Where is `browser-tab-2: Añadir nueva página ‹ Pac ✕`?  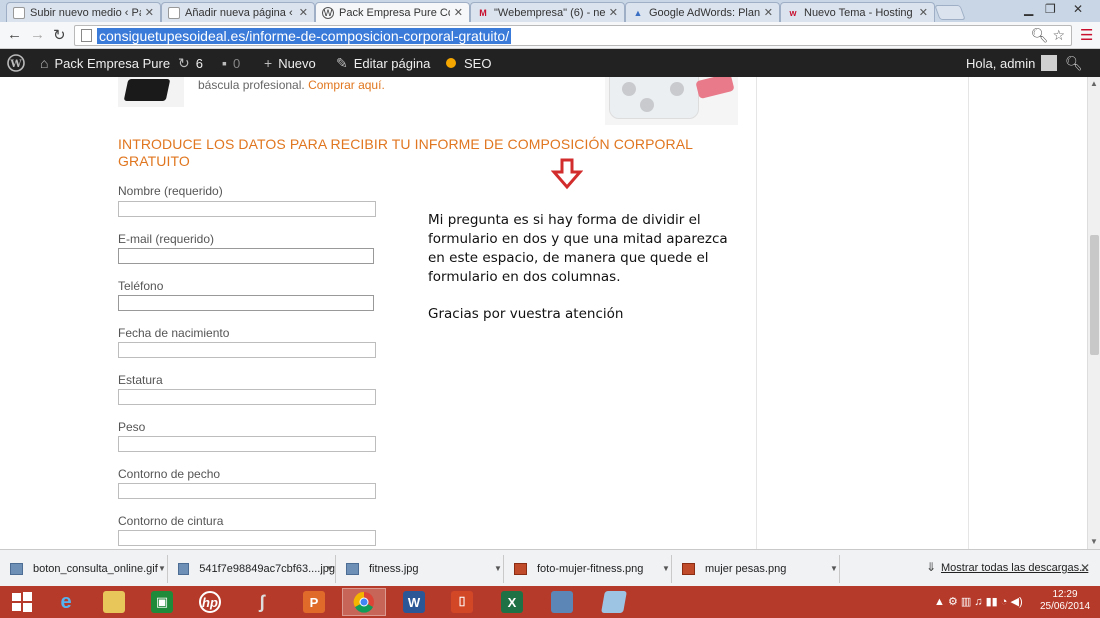 browser-tab-2: Añadir nueva página ‹ Pac ✕ is located at coordinates (238, 12).